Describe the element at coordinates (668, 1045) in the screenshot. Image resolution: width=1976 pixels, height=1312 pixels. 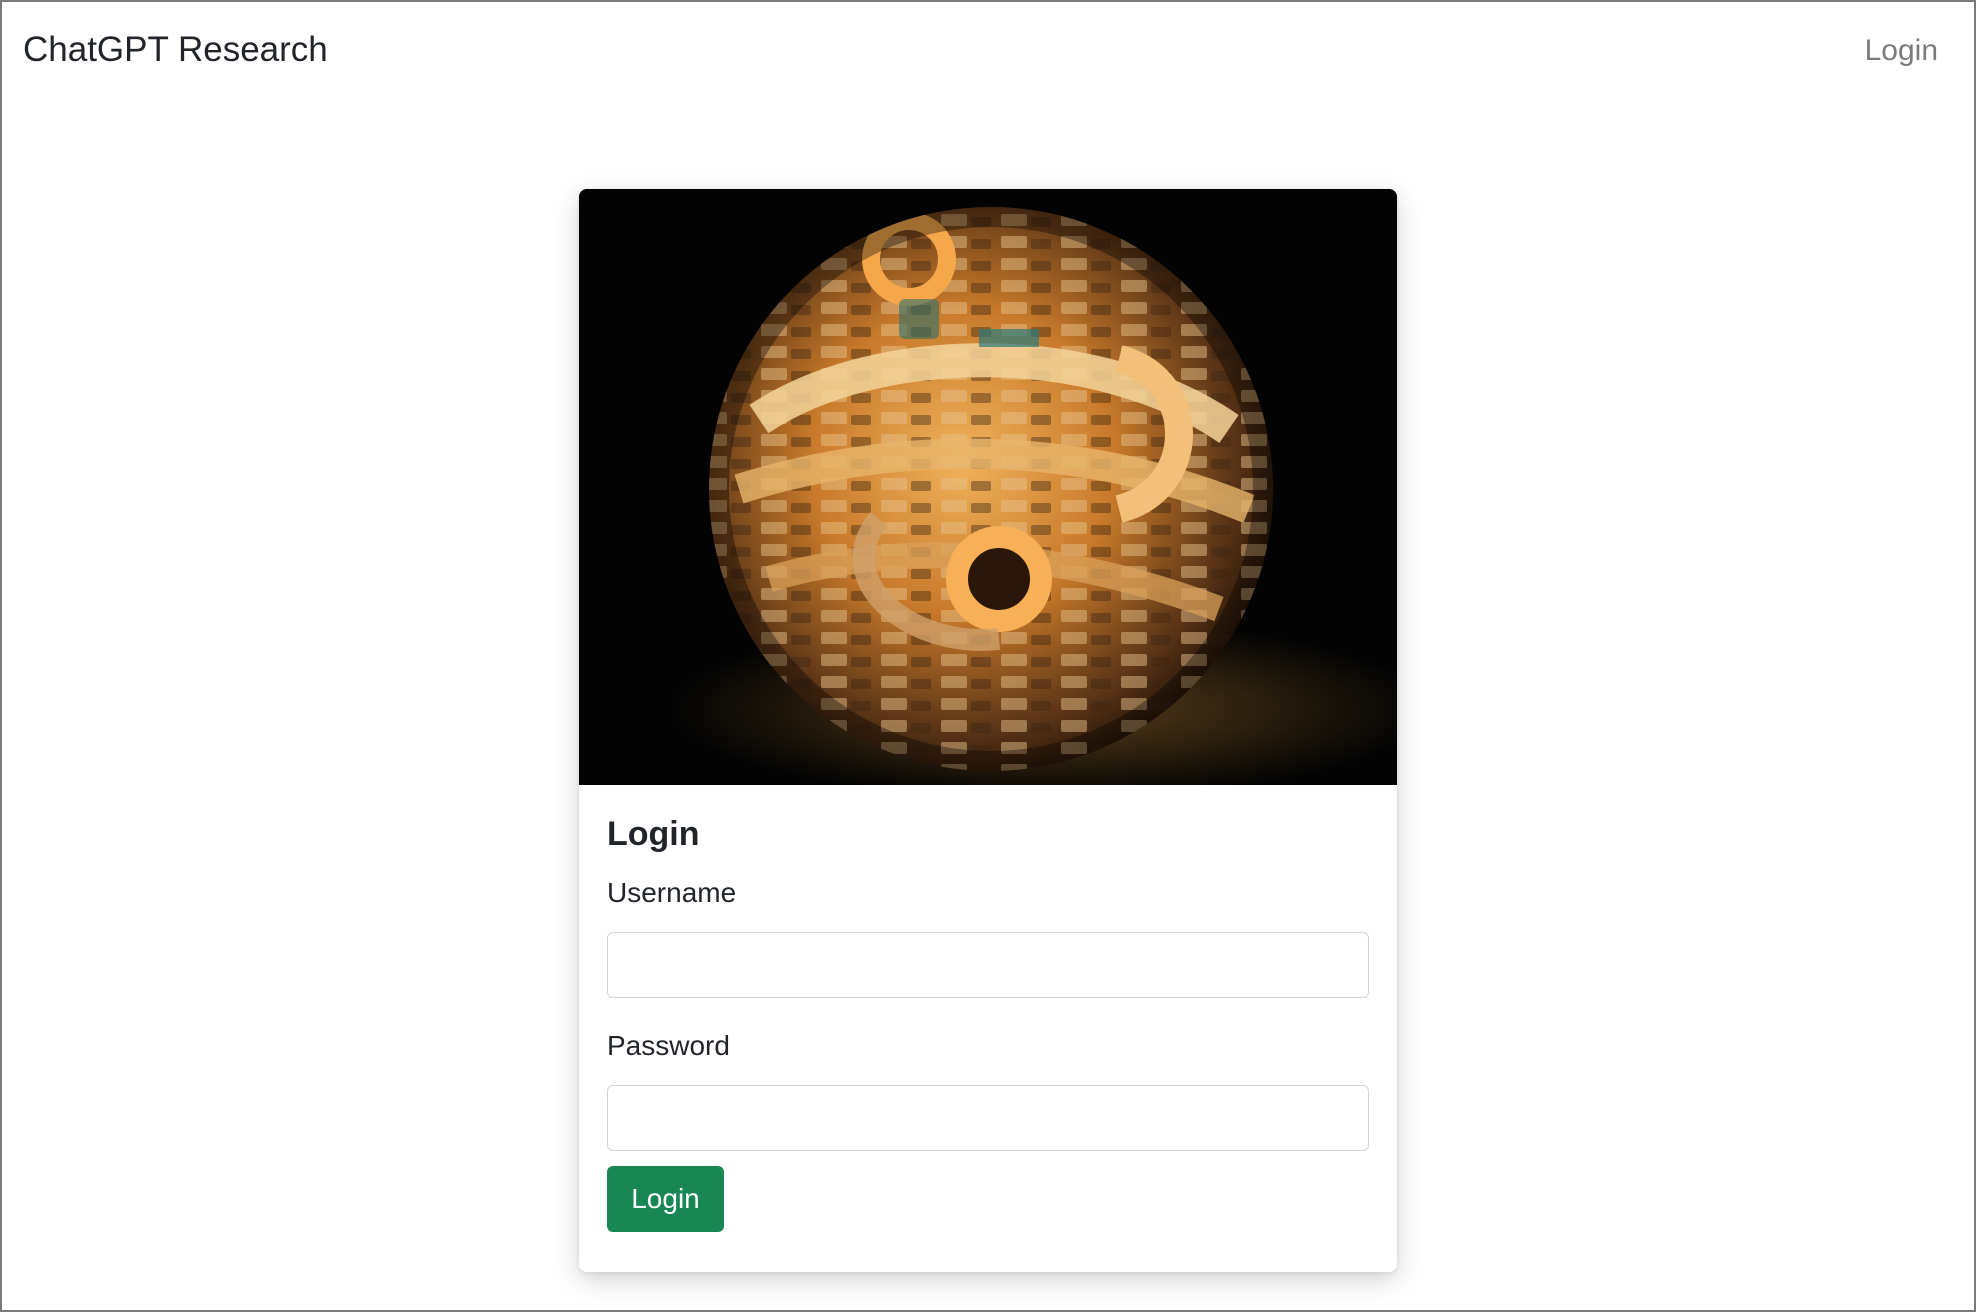
I see `password-label: Password` at that location.